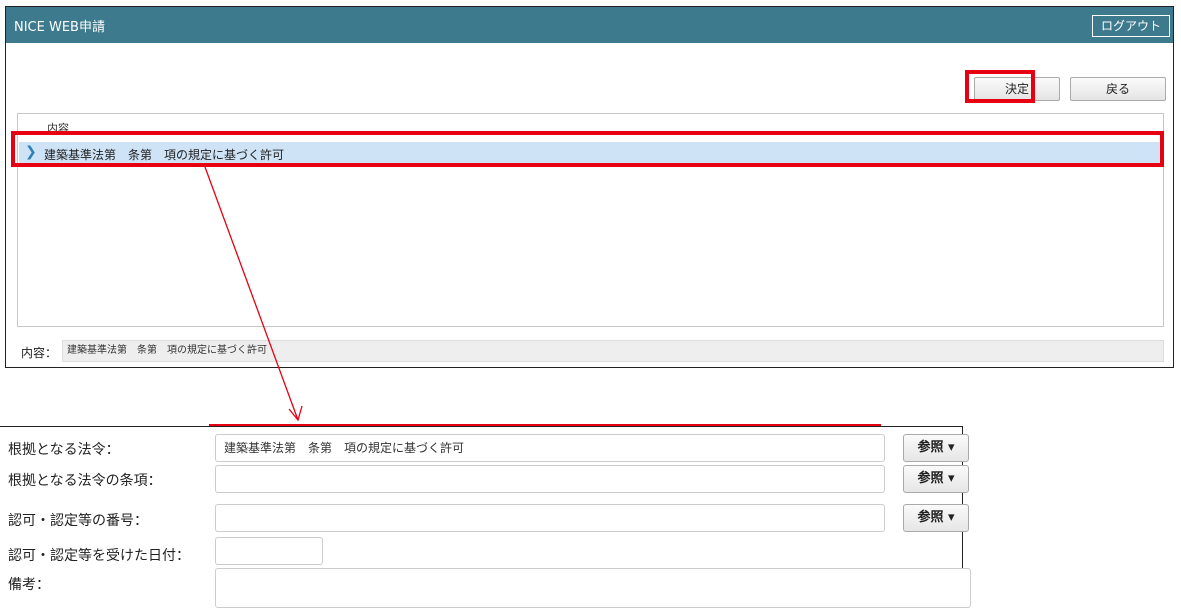 This screenshot has height=608, width=1181. I want to click on approval-number-input, so click(550, 518).